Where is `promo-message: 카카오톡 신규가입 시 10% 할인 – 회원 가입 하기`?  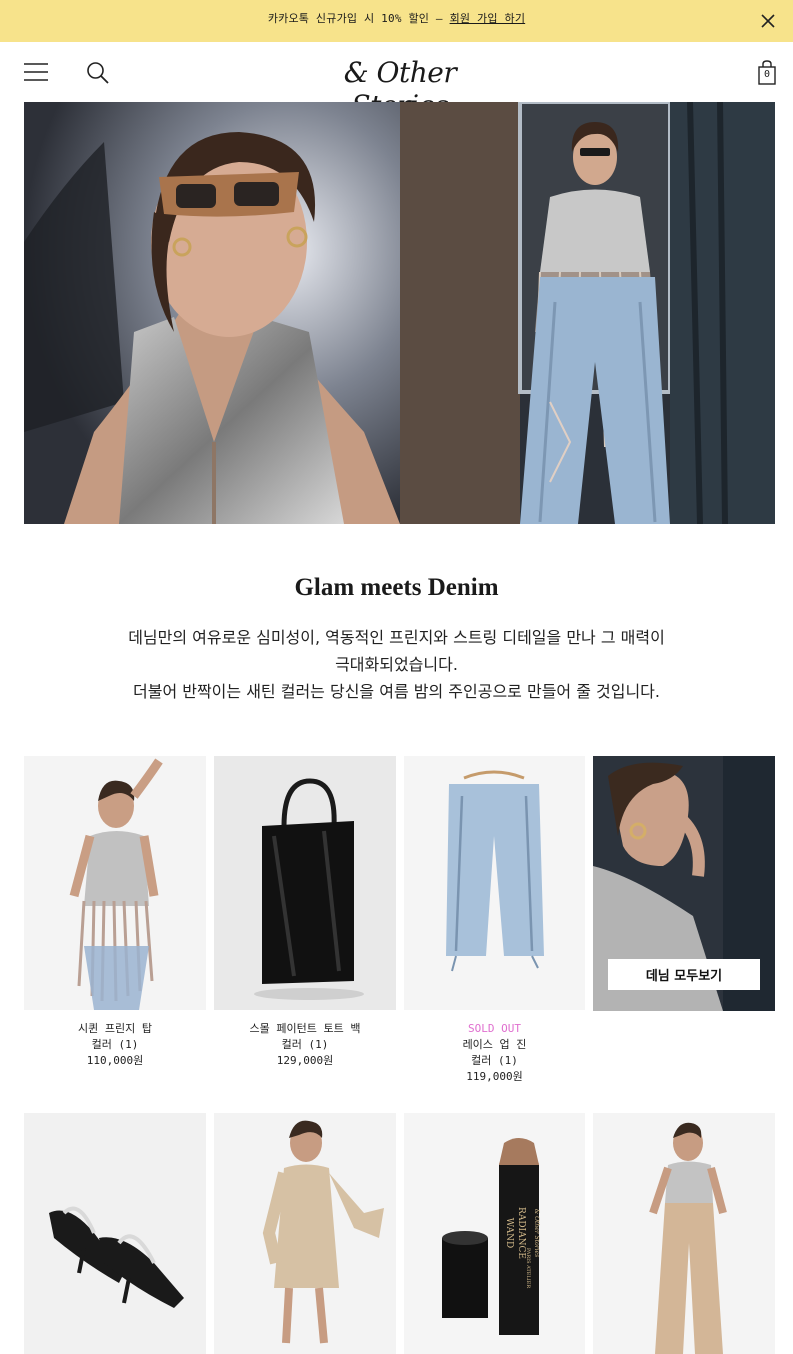 promo-message: 카카오톡 신규가입 시 10% 할인 – 회원 가입 하기 is located at coordinates (396, 18).